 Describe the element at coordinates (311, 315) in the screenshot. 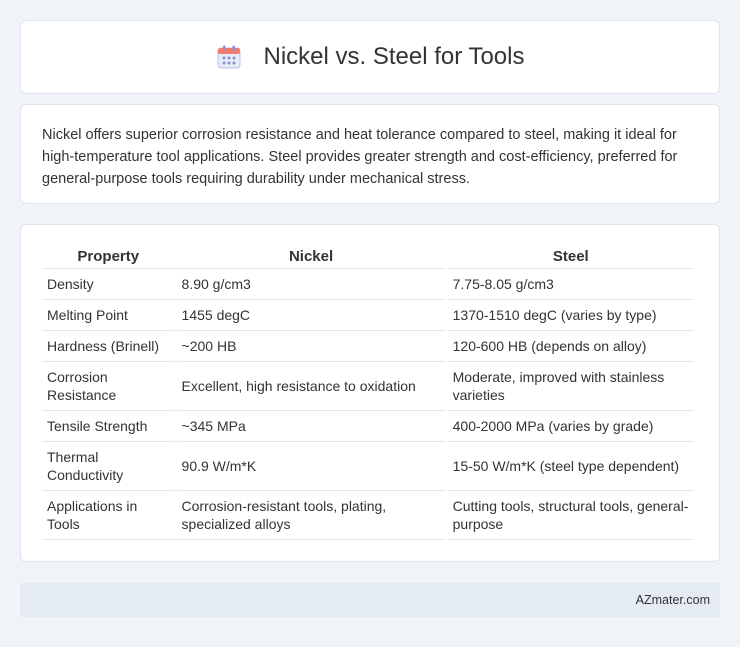

I see `nickel-cell: 1455 degC` at that location.